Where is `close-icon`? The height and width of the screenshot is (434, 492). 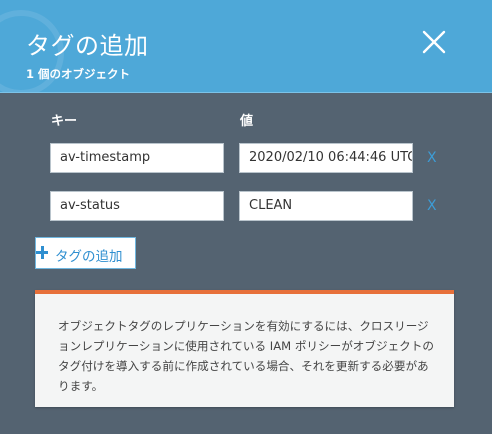
close-icon is located at coordinates (434, 42).